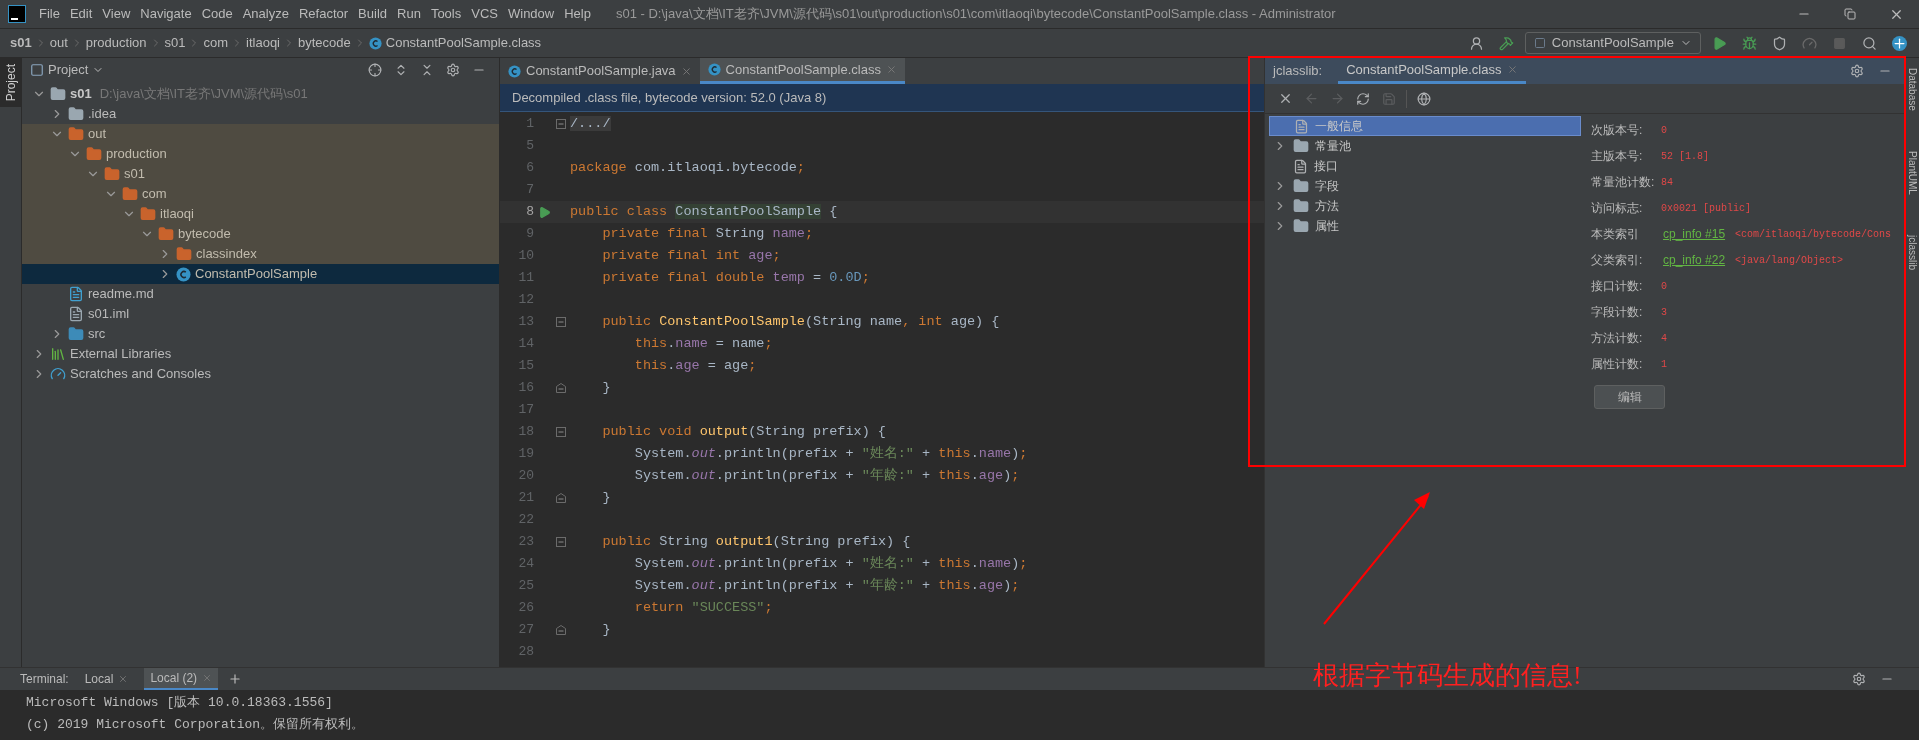 This screenshot has width=1919, height=740. Describe the element at coordinates (116, 43) in the screenshot. I see `breadcrumb-item: production` at that location.